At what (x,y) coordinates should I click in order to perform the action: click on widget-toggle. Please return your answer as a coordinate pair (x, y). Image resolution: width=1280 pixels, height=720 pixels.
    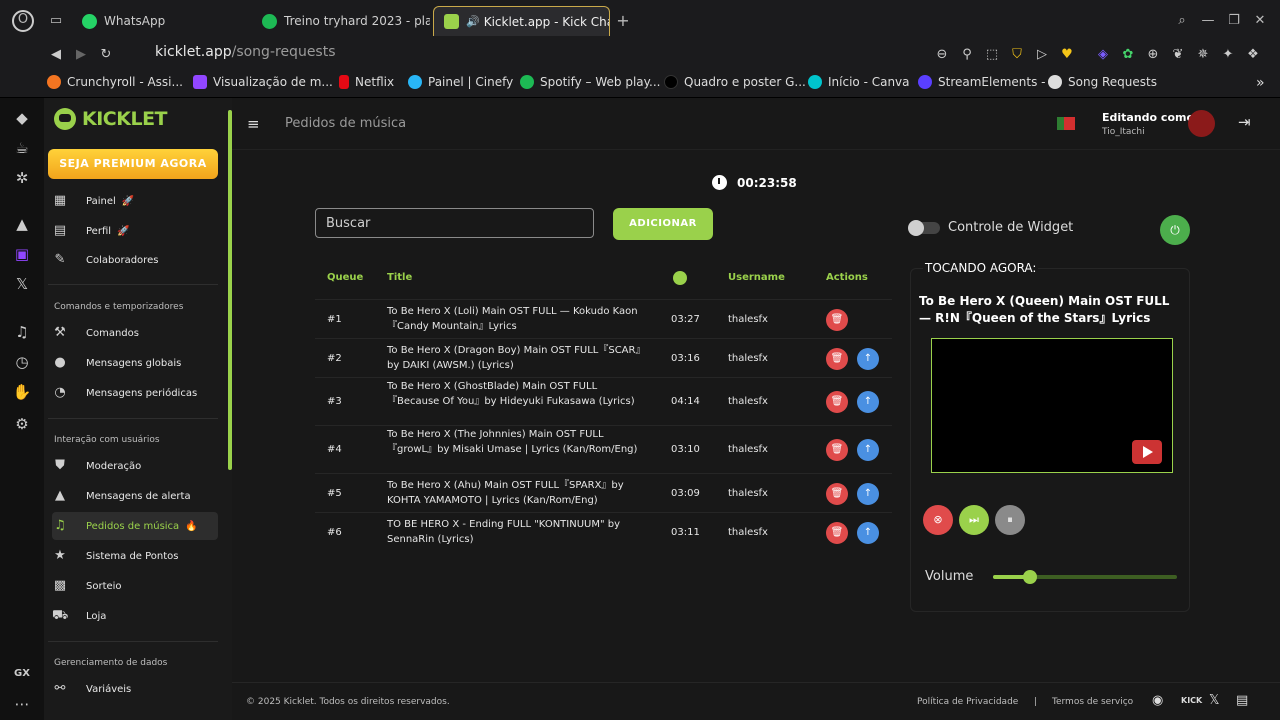
    Looking at the image, I should click on (924, 227).